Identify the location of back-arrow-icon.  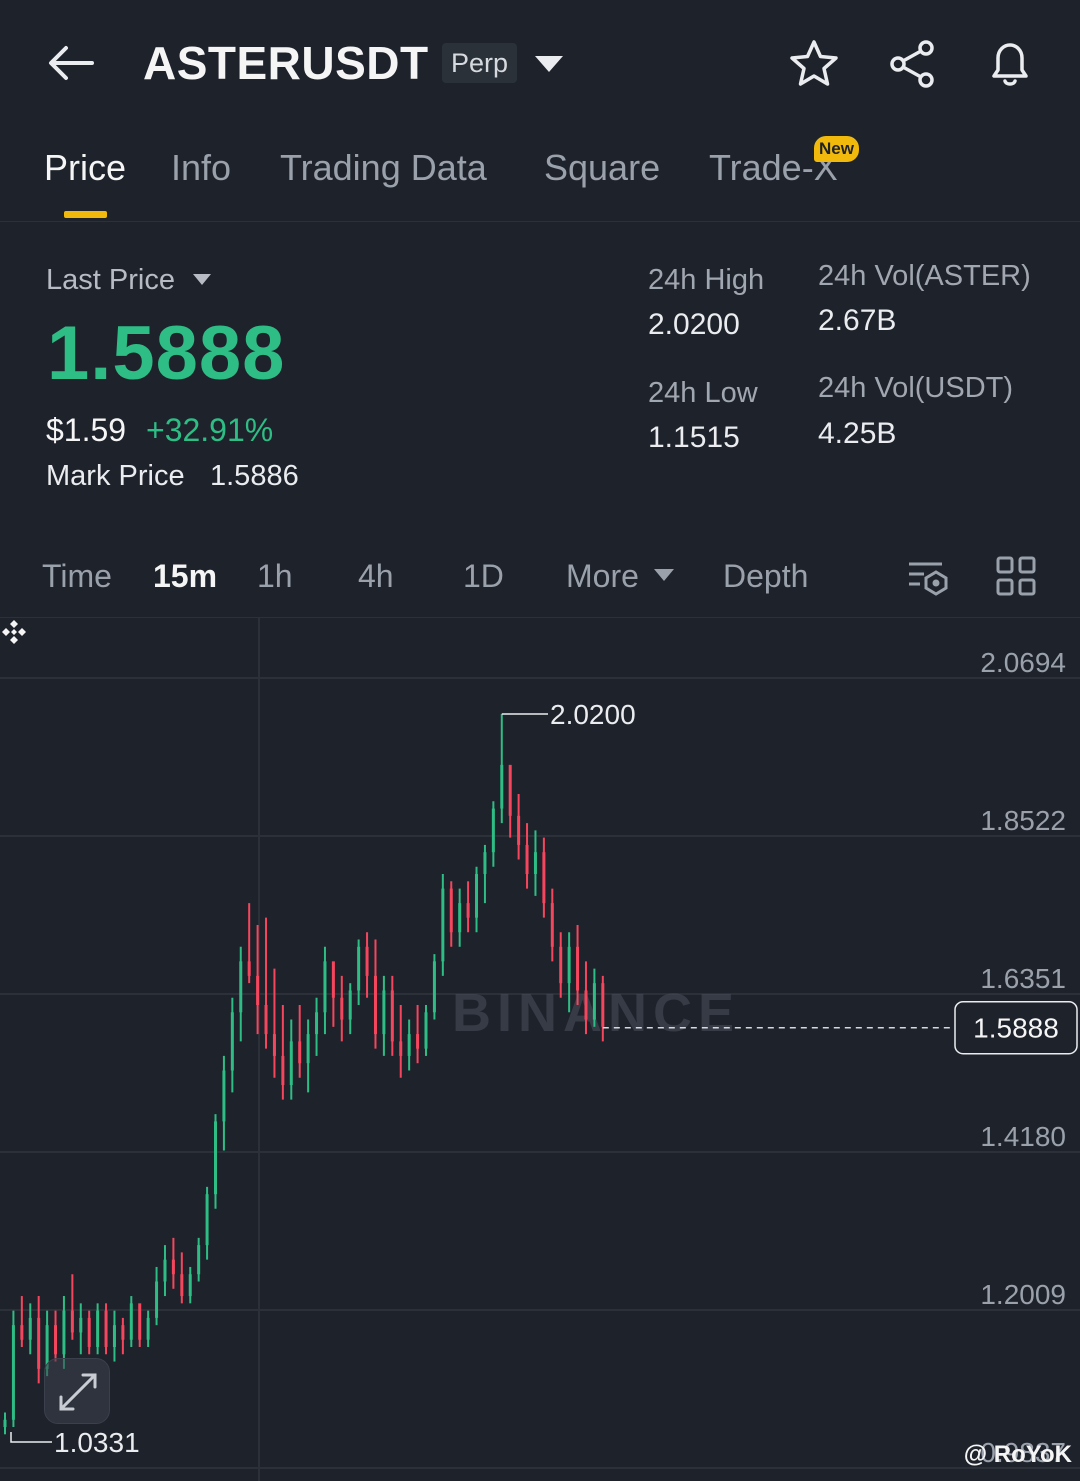
(70, 63).